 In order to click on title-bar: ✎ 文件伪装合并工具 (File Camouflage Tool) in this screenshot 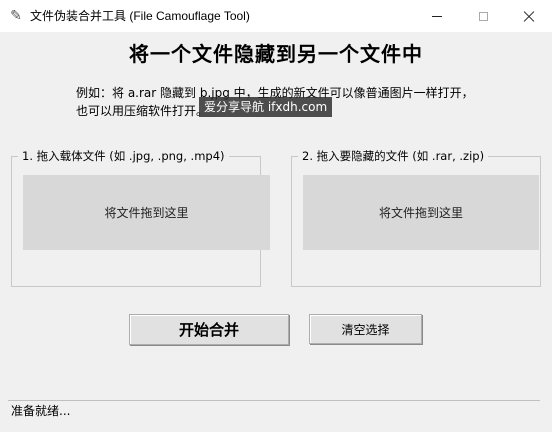, I will do `click(276, 16)`.